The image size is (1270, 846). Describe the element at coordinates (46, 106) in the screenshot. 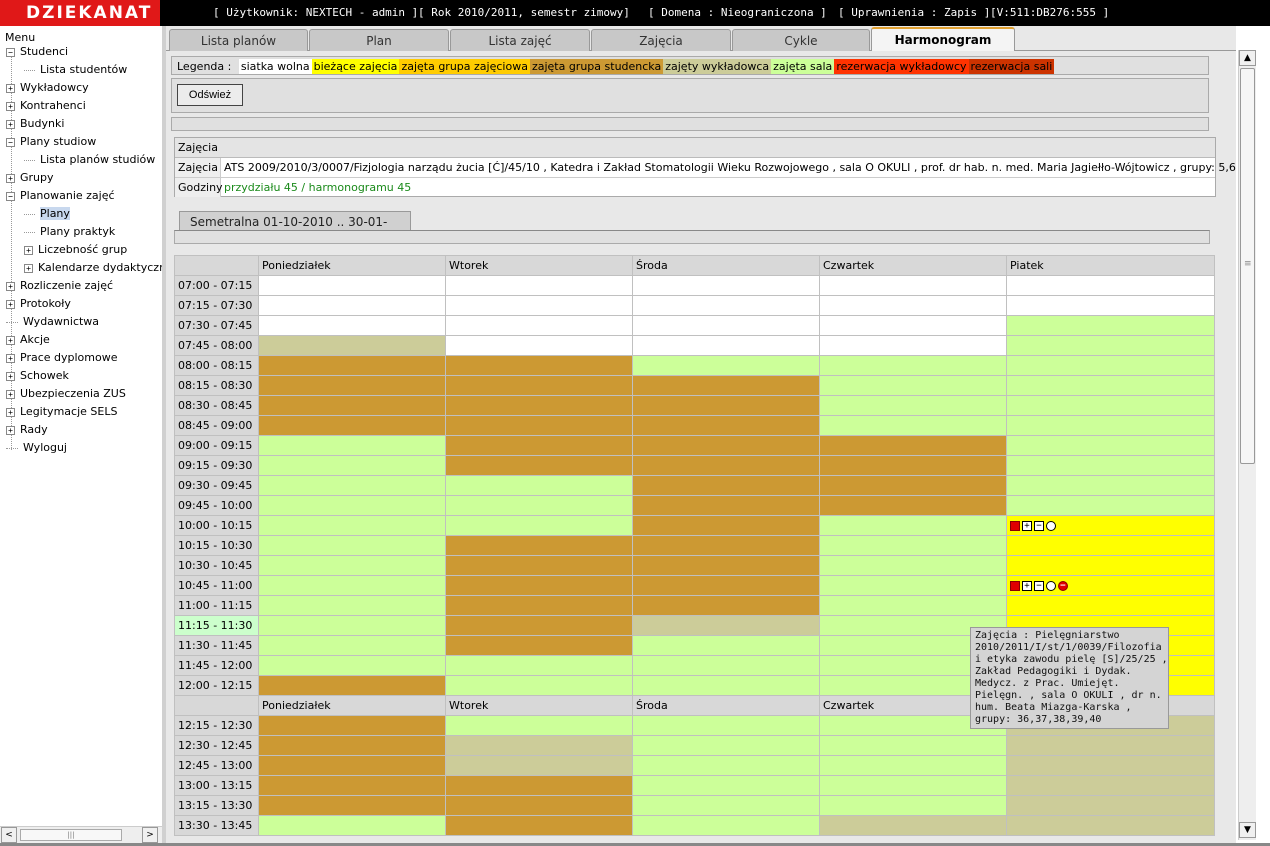

I see `sidebar-item-kontrahenci: + Kontrahenci` at that location.